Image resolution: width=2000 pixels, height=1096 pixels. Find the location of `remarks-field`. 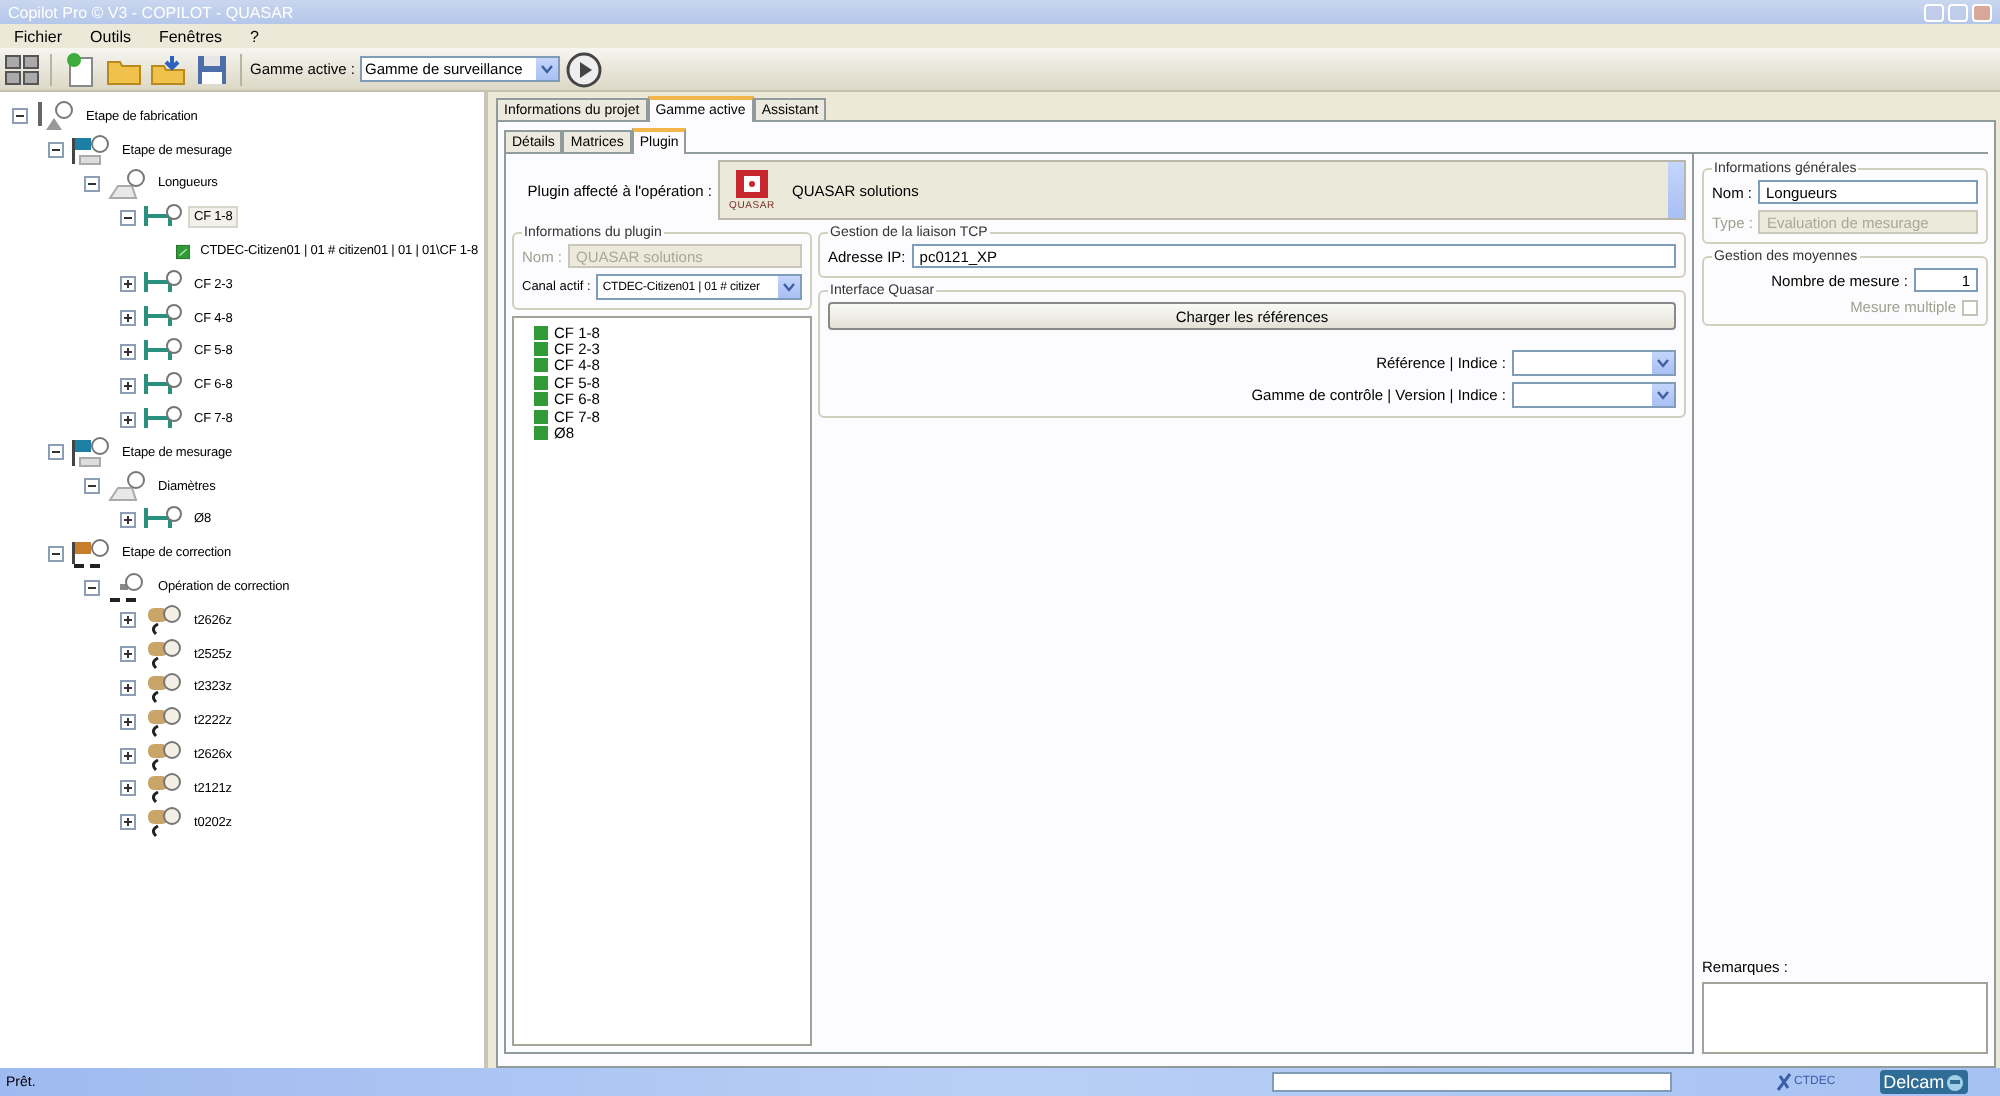

remarks-field is located at coordinates (1845, 1018).